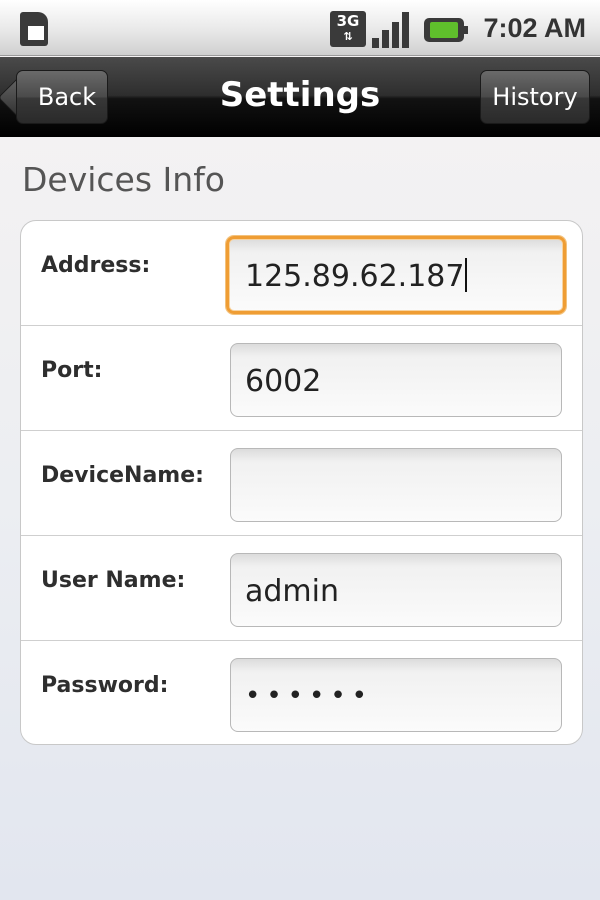 The height and width of the screenshot is (900, 600). I want to click on status-bar: 3G ⇅ 7:02 AM, so click(300, 28).